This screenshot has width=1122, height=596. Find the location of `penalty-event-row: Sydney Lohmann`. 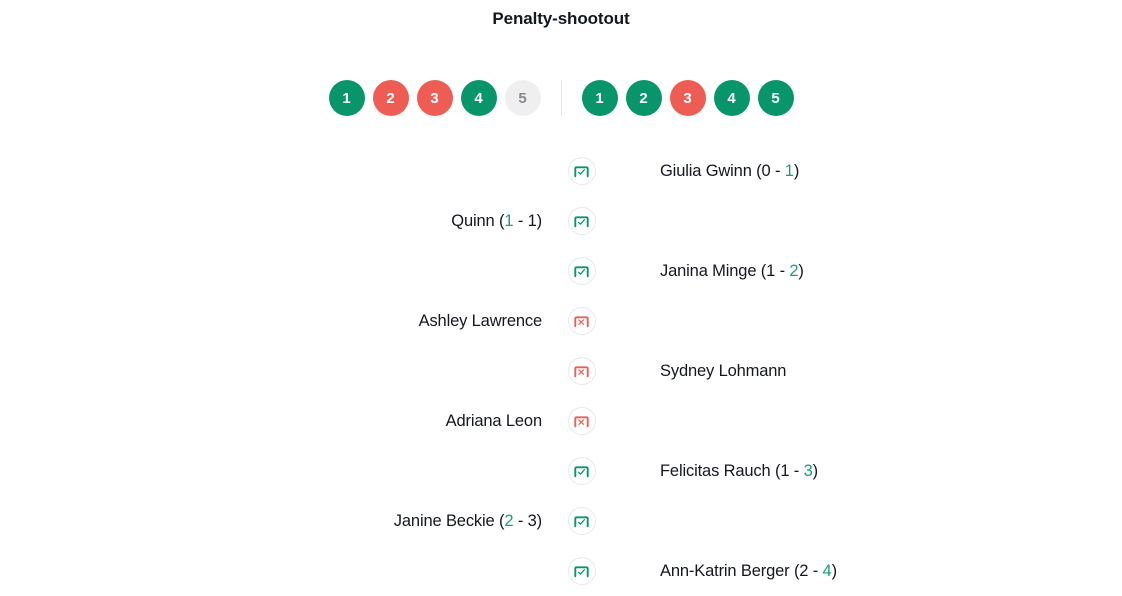

penalty-event-row: Sydney Lohmann is located at coordinates (561, 371).